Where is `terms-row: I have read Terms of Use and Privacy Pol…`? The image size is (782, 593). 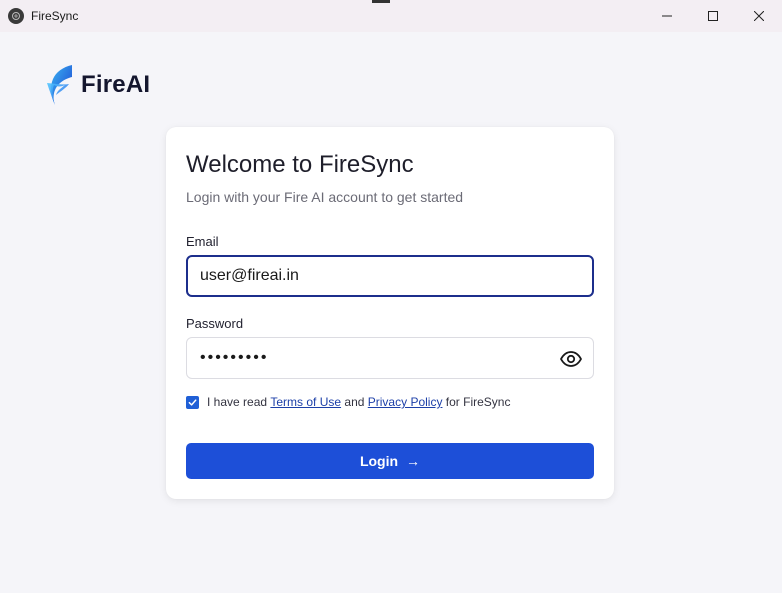 terms-row: I have read Terms of Use and Privacy Pol… is located at coordinates (348, 402).